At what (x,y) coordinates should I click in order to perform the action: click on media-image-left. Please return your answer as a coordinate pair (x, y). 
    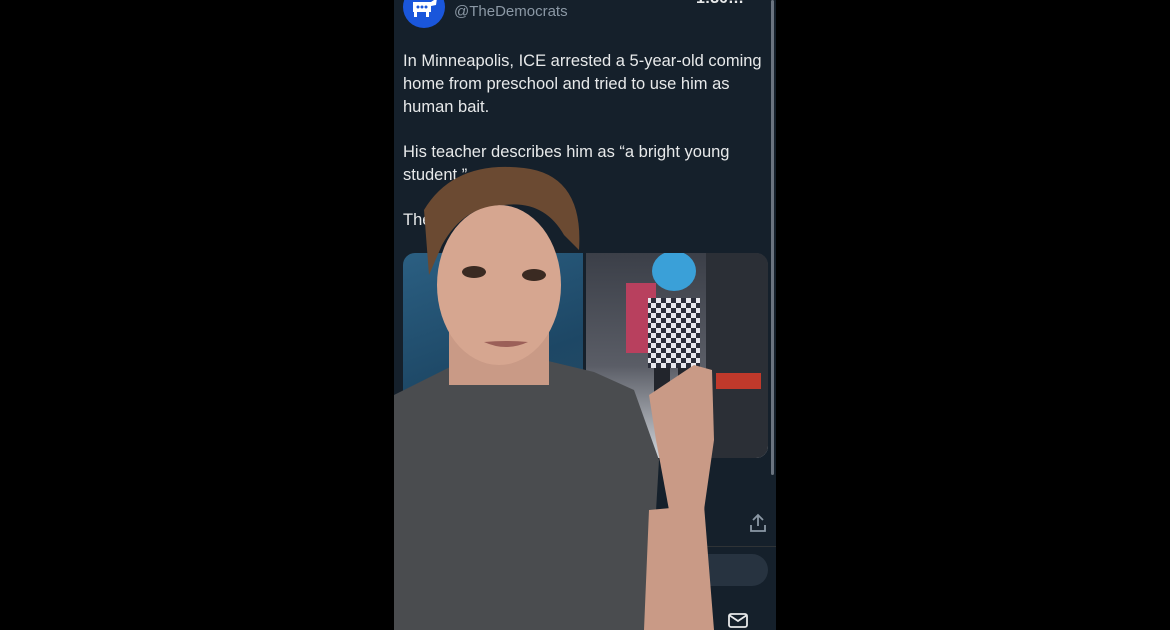
    Looking at the image, I should click on (493, 355).